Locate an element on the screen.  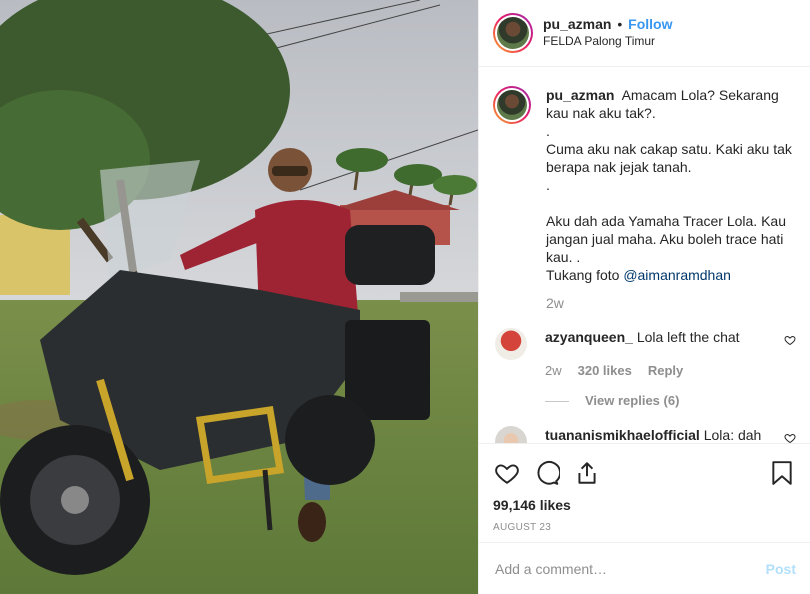
view-replies-button: View replies (6) is located at coordinates (667, 401).